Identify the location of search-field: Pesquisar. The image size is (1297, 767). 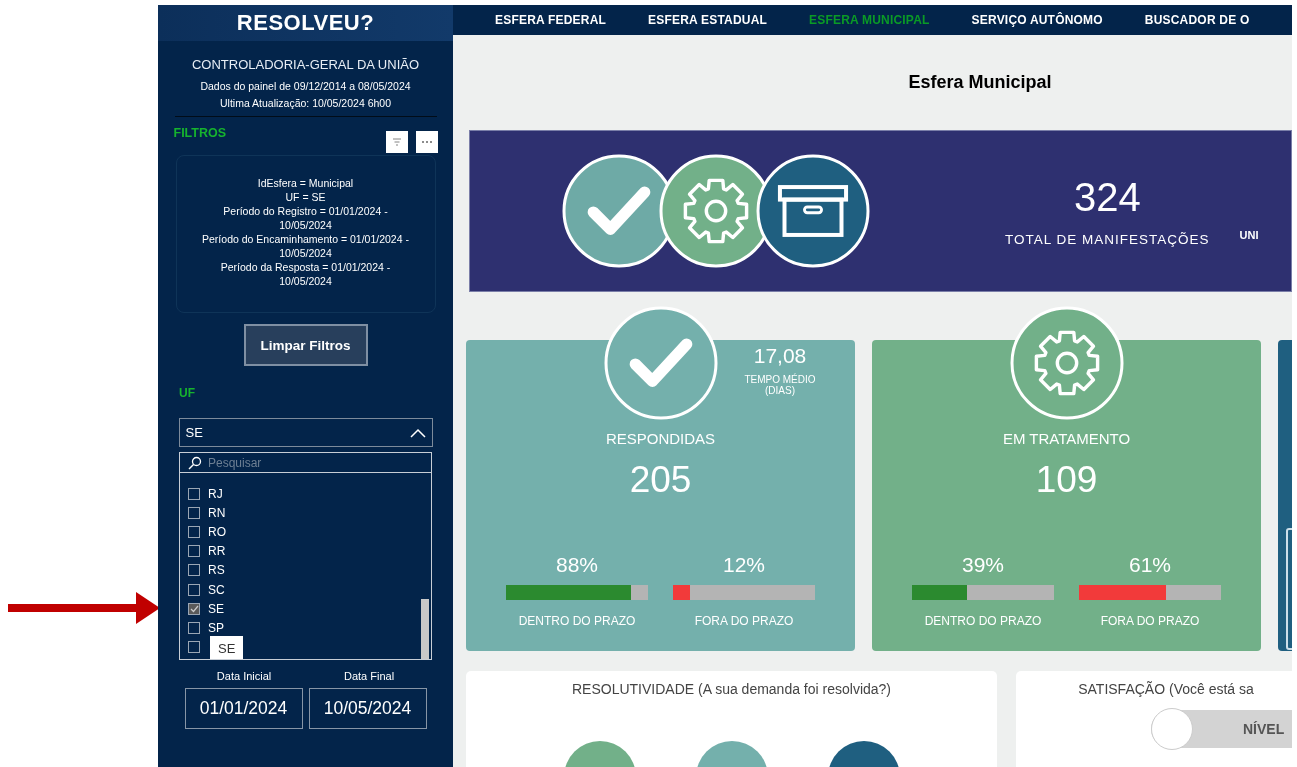
(305, 463).